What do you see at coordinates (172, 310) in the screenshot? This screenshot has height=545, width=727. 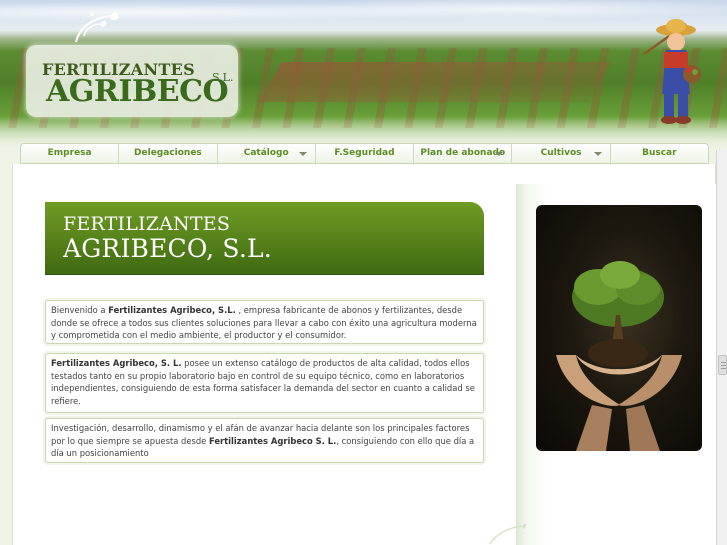 I see `company-name: Fertilizantes Agribeco, S.L.` at bounding box center [172, 310].